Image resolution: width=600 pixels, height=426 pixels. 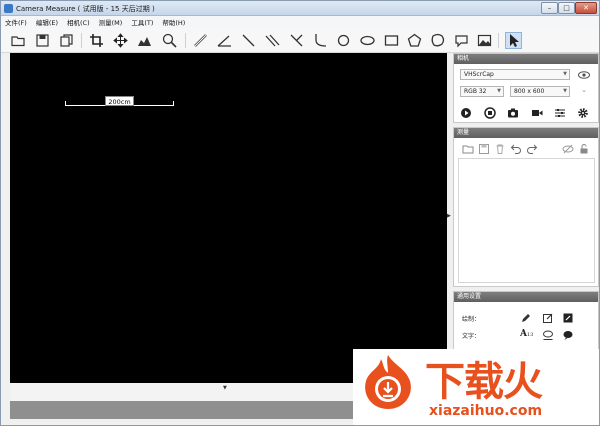 I want to click on measure-panel: 测量, so click(x=526, y=207).